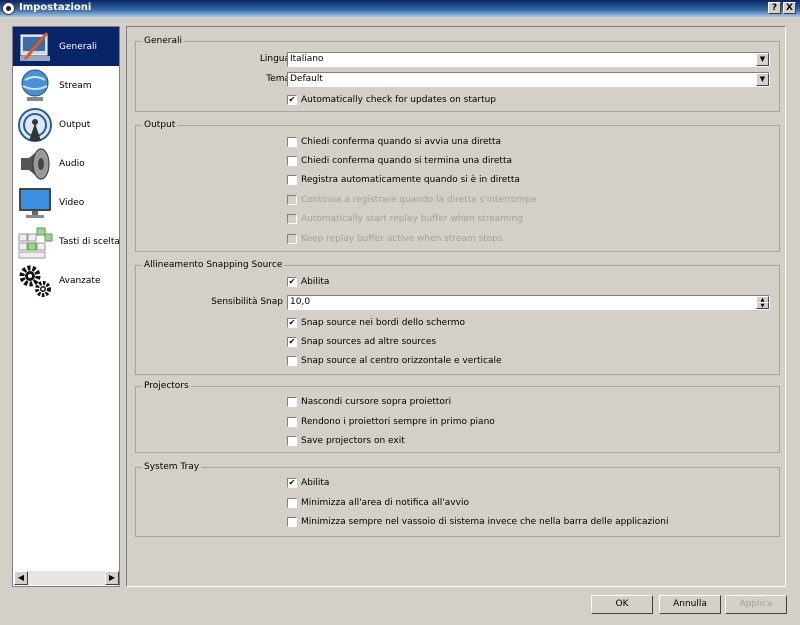 This screenshot has height=625, width=800. I want to click on sidebar-item-label: Output, so click(75, 125).